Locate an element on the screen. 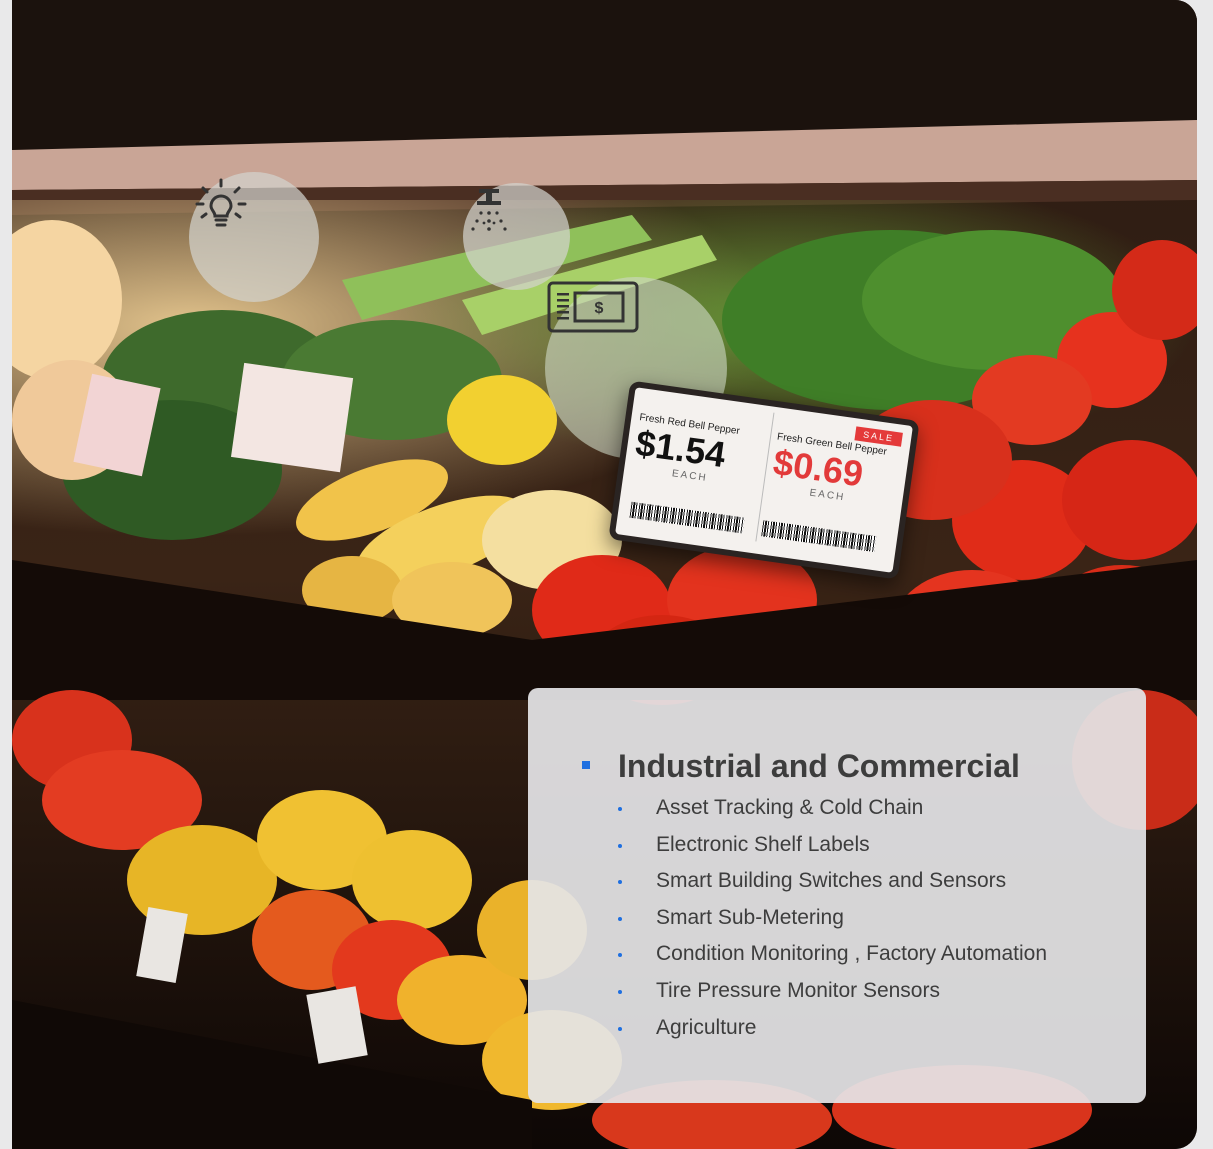 The width and height of the screenshot is (1213, 1149). list-item: Electronic Shelf Labels is located at coordinates (832, 851).